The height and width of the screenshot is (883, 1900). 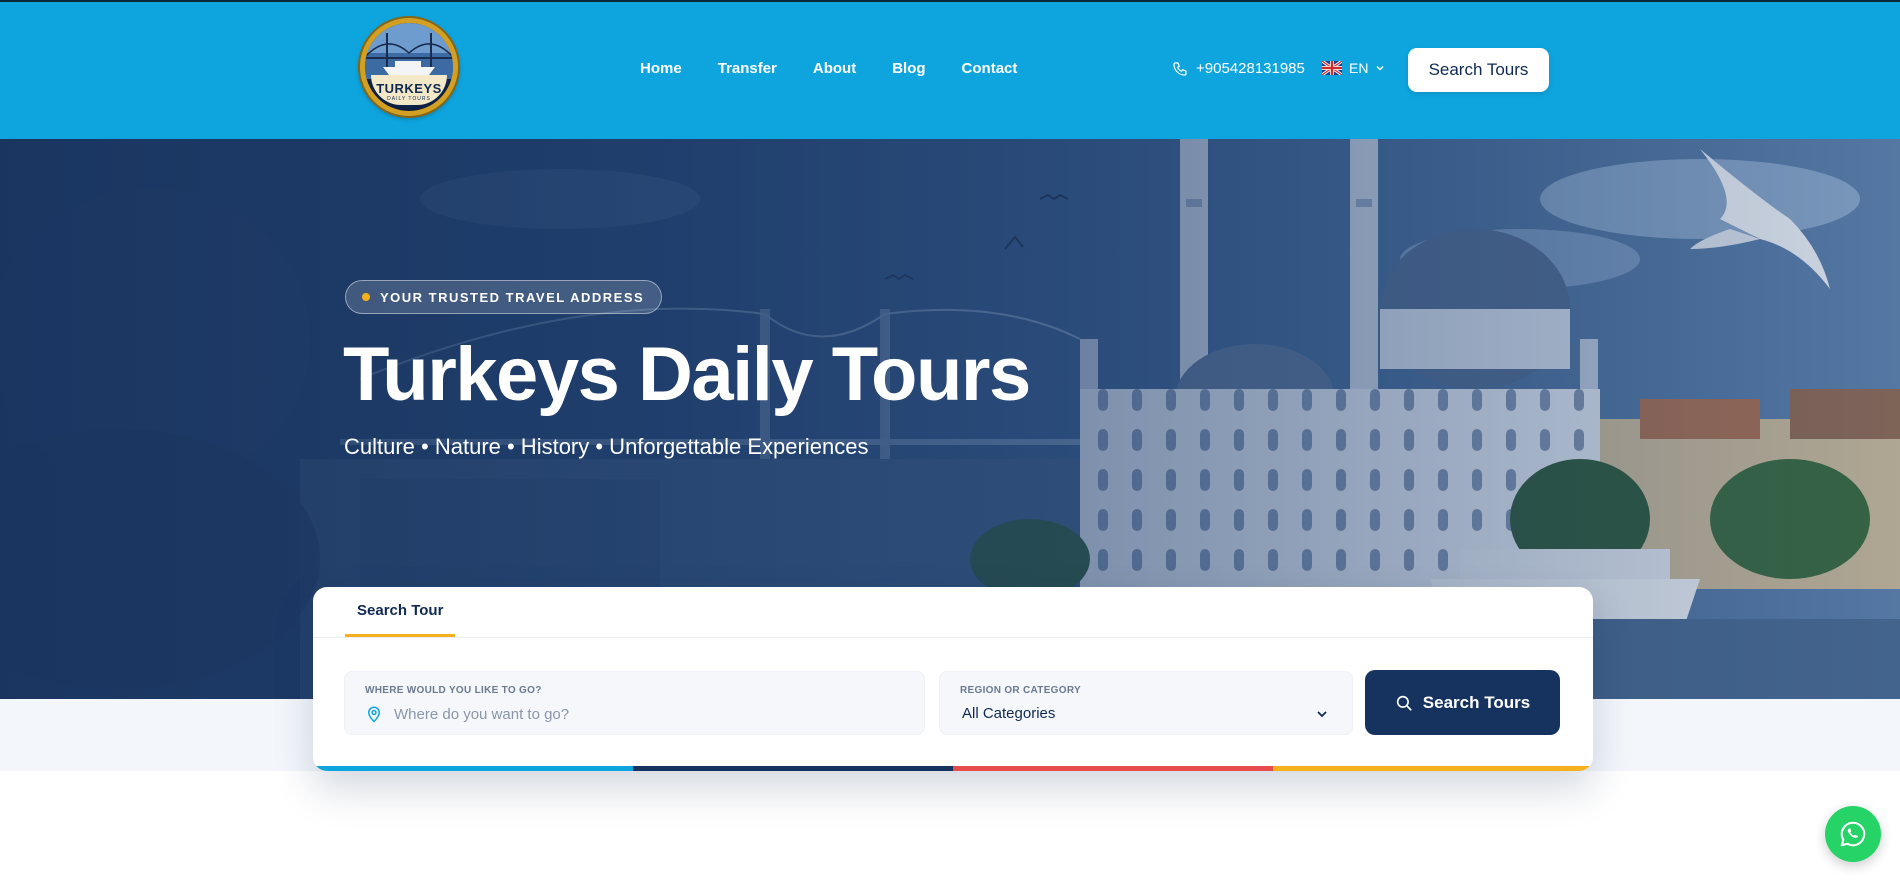 I want to click on tab-divider, so click(x=953, y=637).